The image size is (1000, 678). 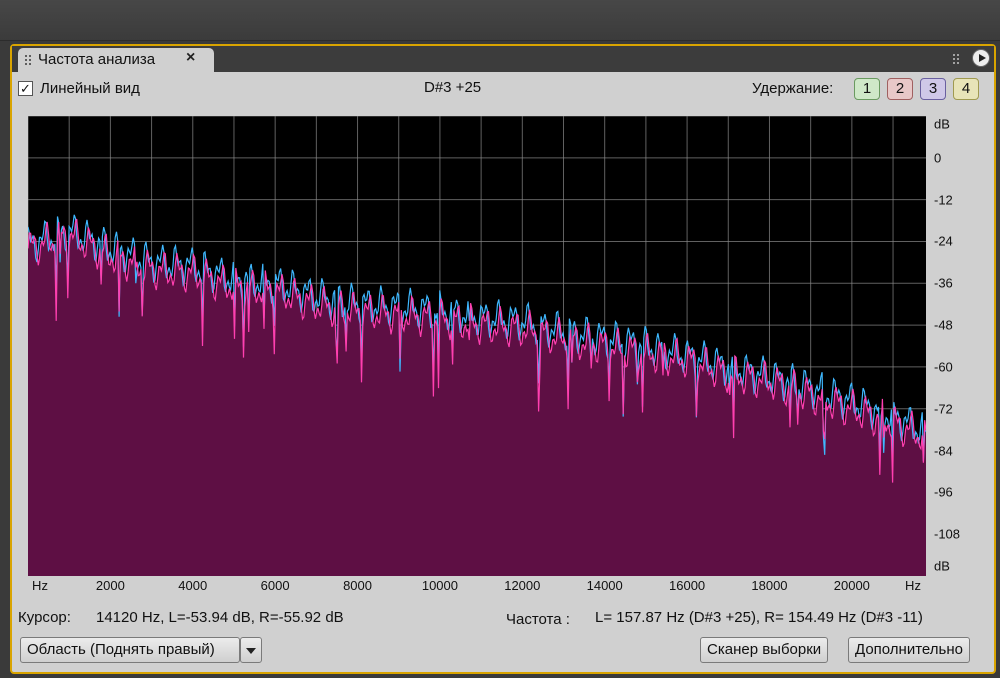 I want to click on linear-view-checkbox: ✓, so click(x=25, y=88).